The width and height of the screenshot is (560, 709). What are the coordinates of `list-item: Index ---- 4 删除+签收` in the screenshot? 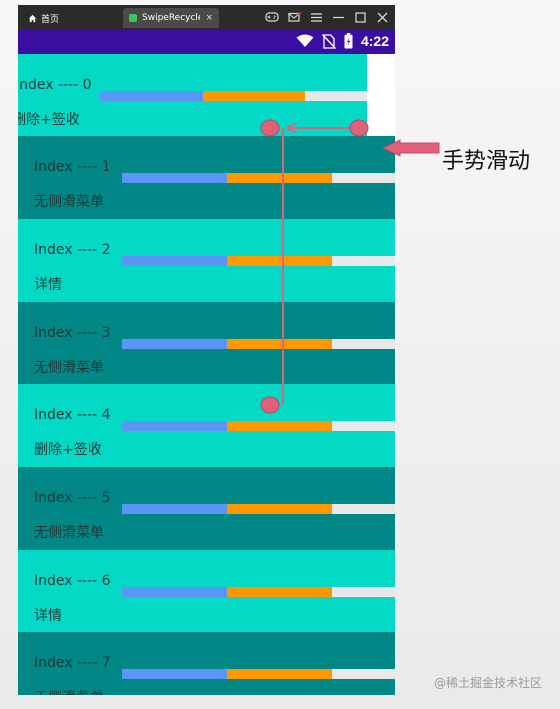 It's located at (206, 425).